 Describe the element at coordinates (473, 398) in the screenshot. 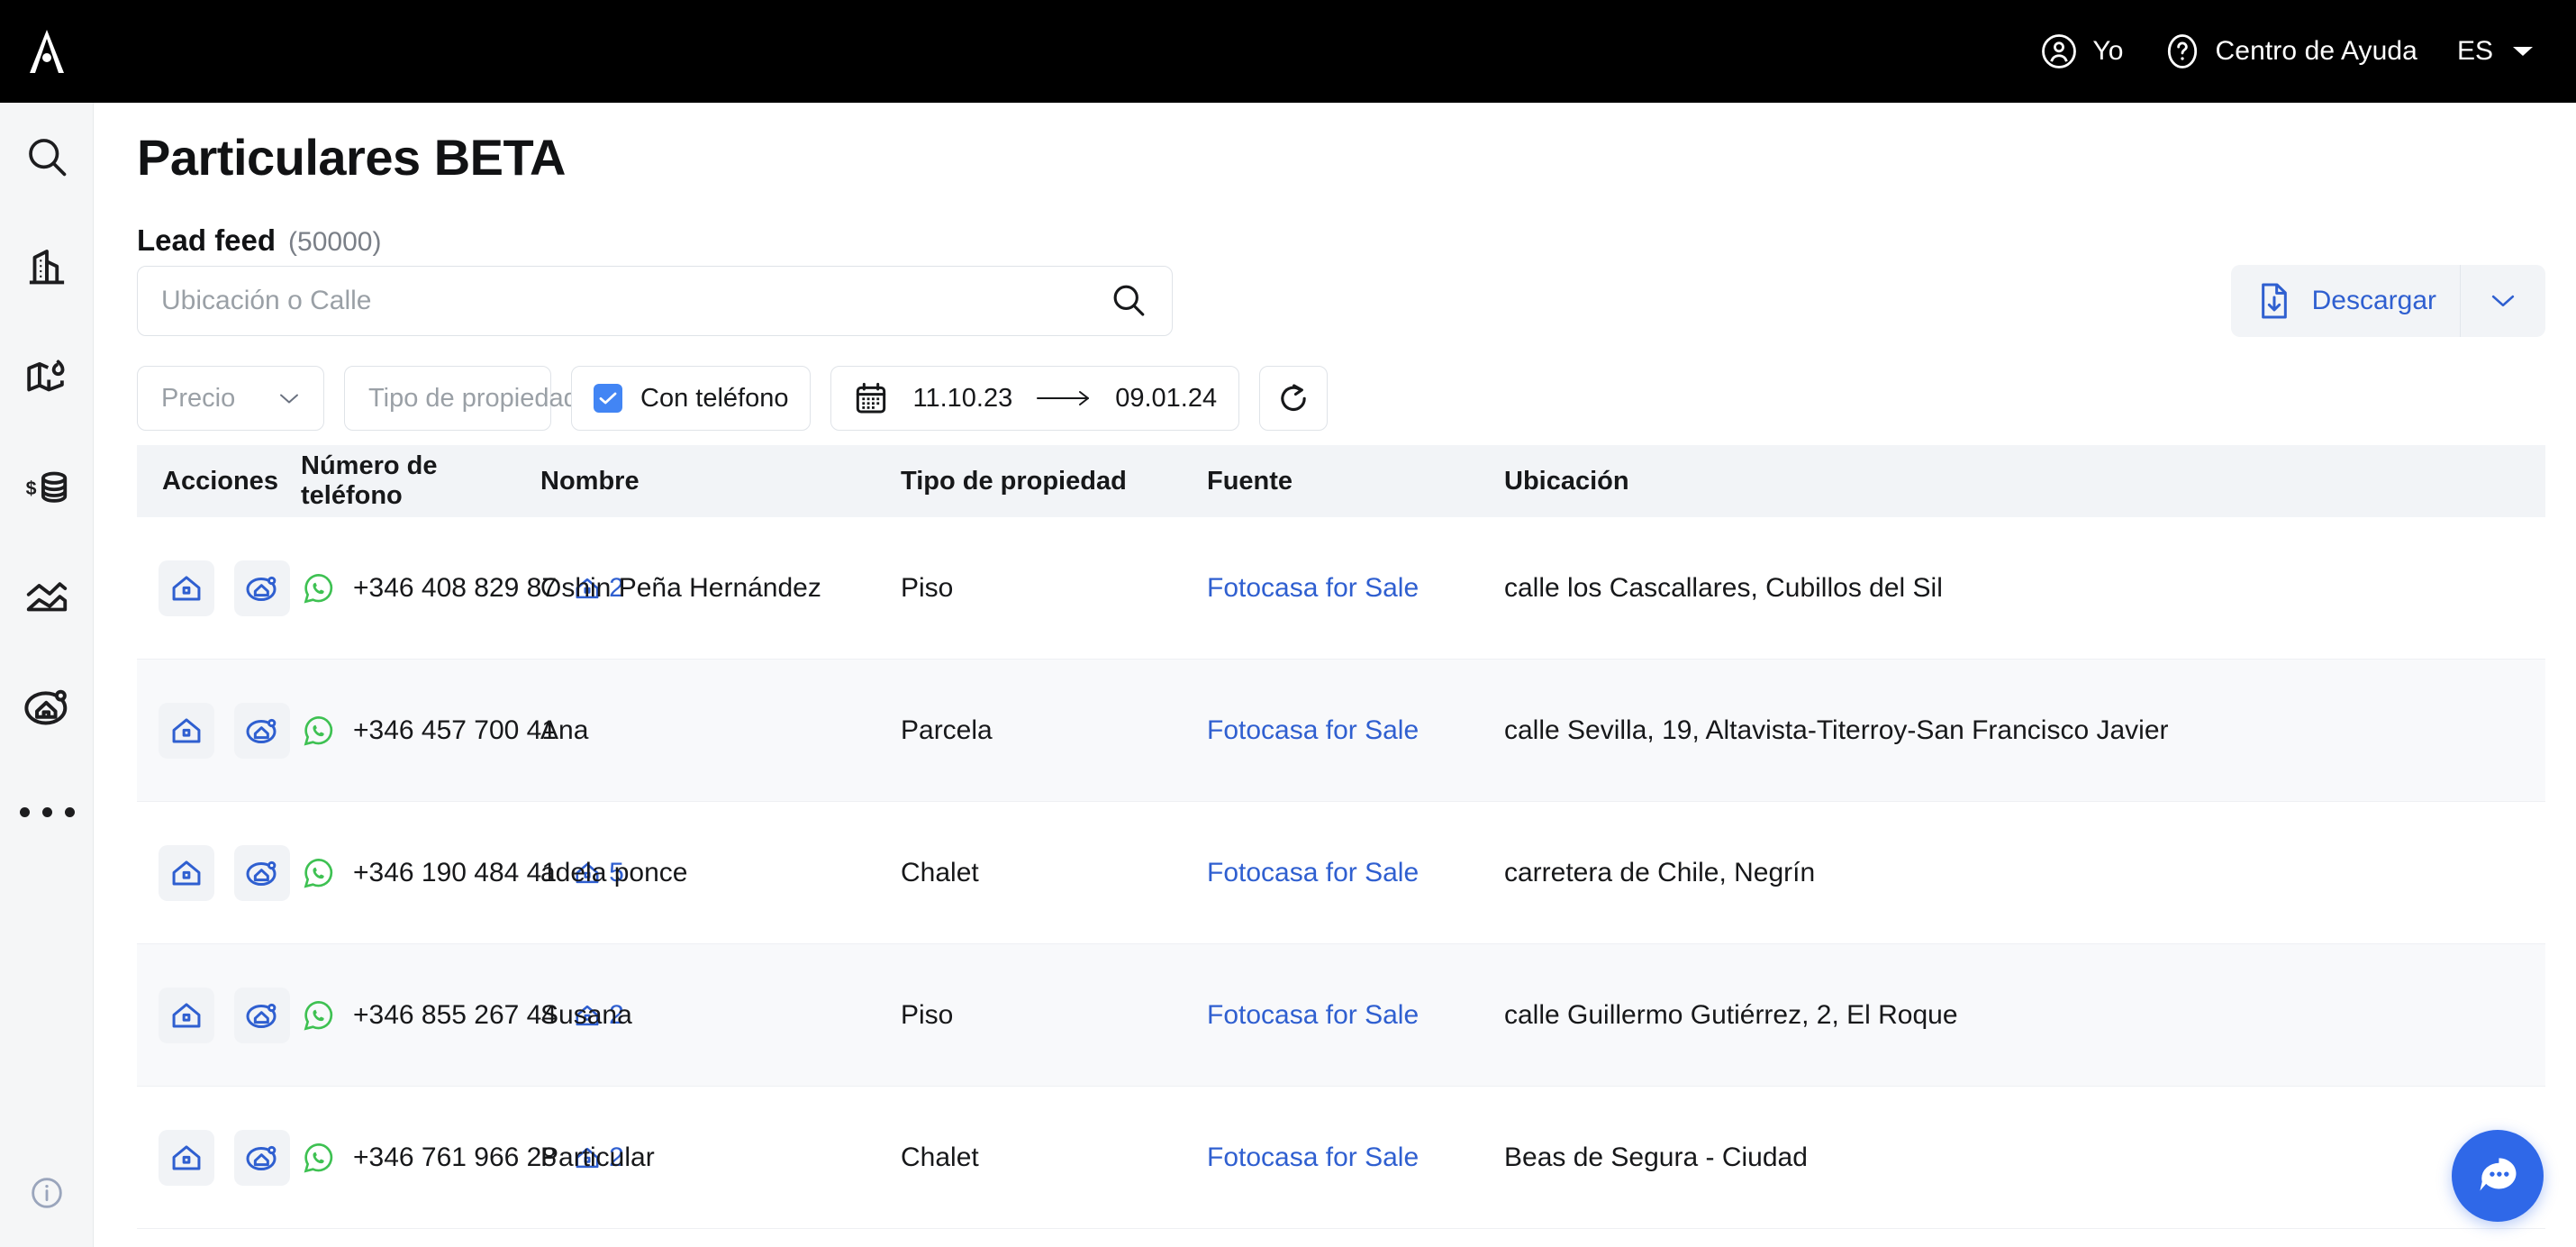

I see `property-type-filter-label: Tipo de propiedad` at that location.